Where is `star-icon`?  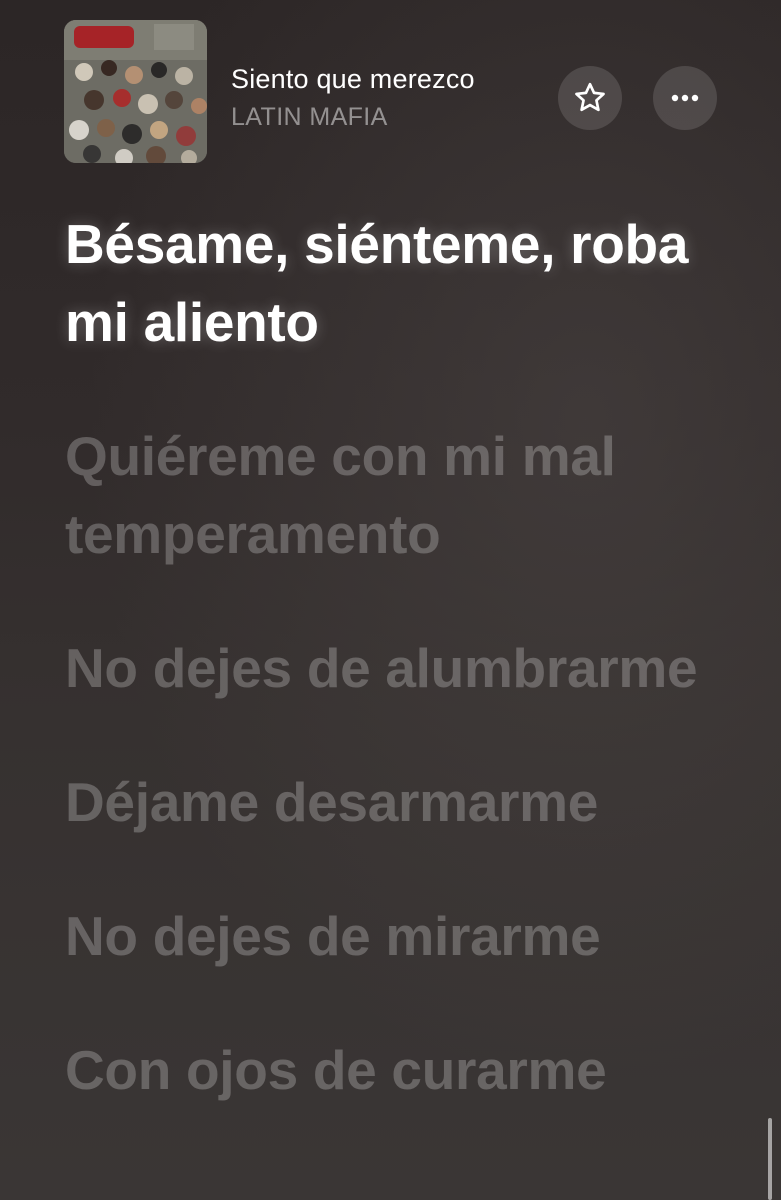 star-icon is located at coordinates (590, 97).